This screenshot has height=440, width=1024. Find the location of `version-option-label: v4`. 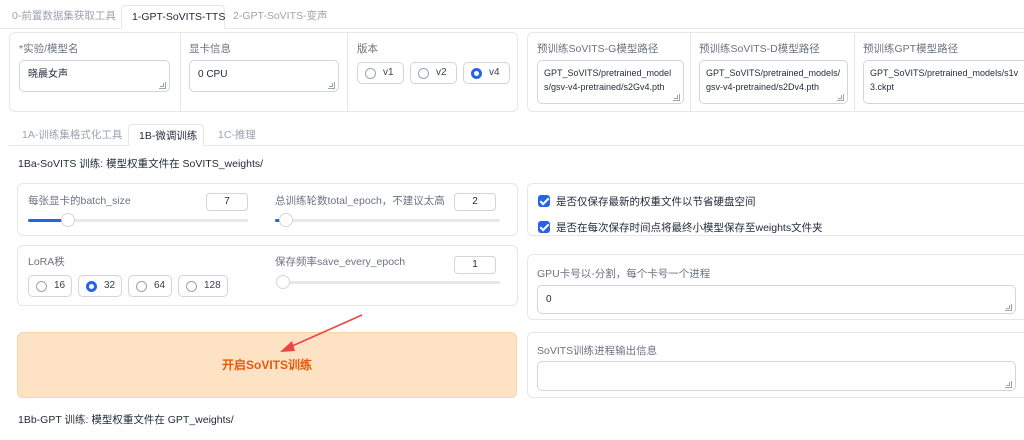

version-option-label: v4 is located at coordinates (494, 72).